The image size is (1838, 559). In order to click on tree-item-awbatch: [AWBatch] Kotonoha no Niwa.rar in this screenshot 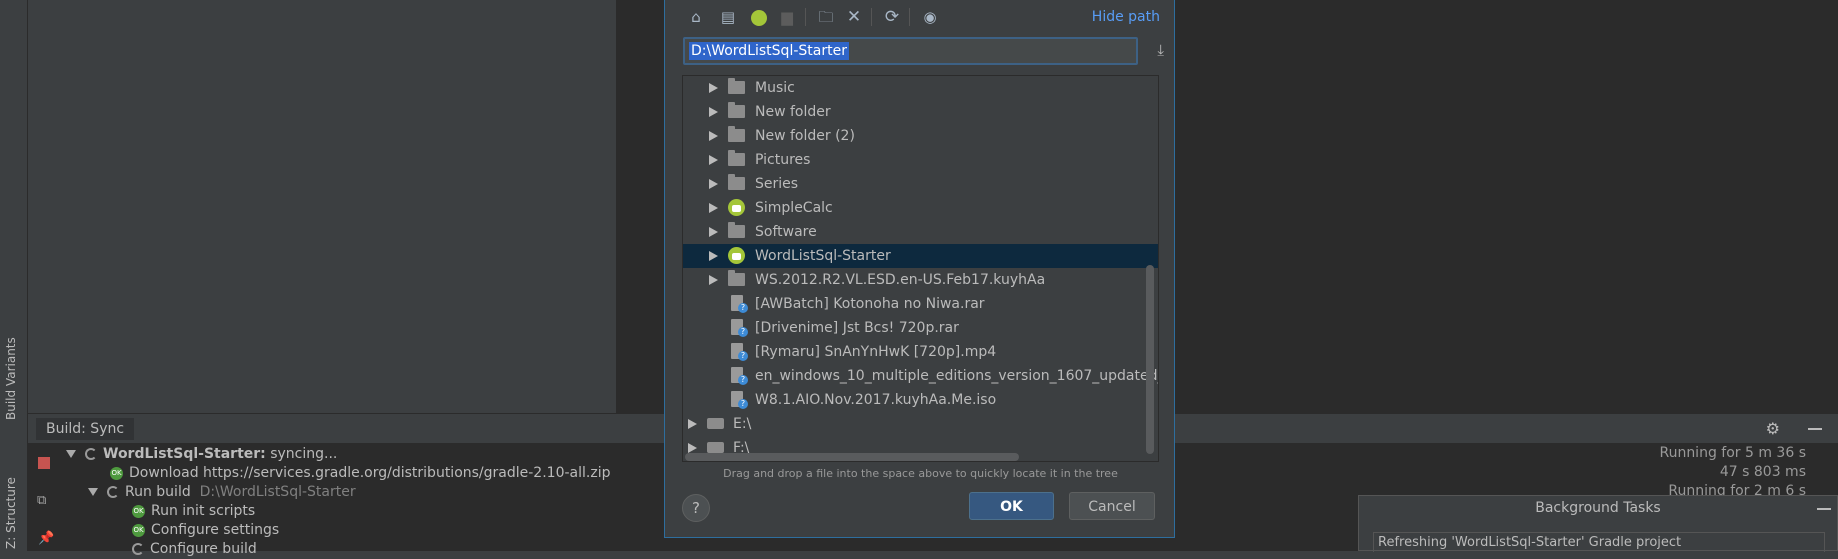, I will do `click(920, 304)`.